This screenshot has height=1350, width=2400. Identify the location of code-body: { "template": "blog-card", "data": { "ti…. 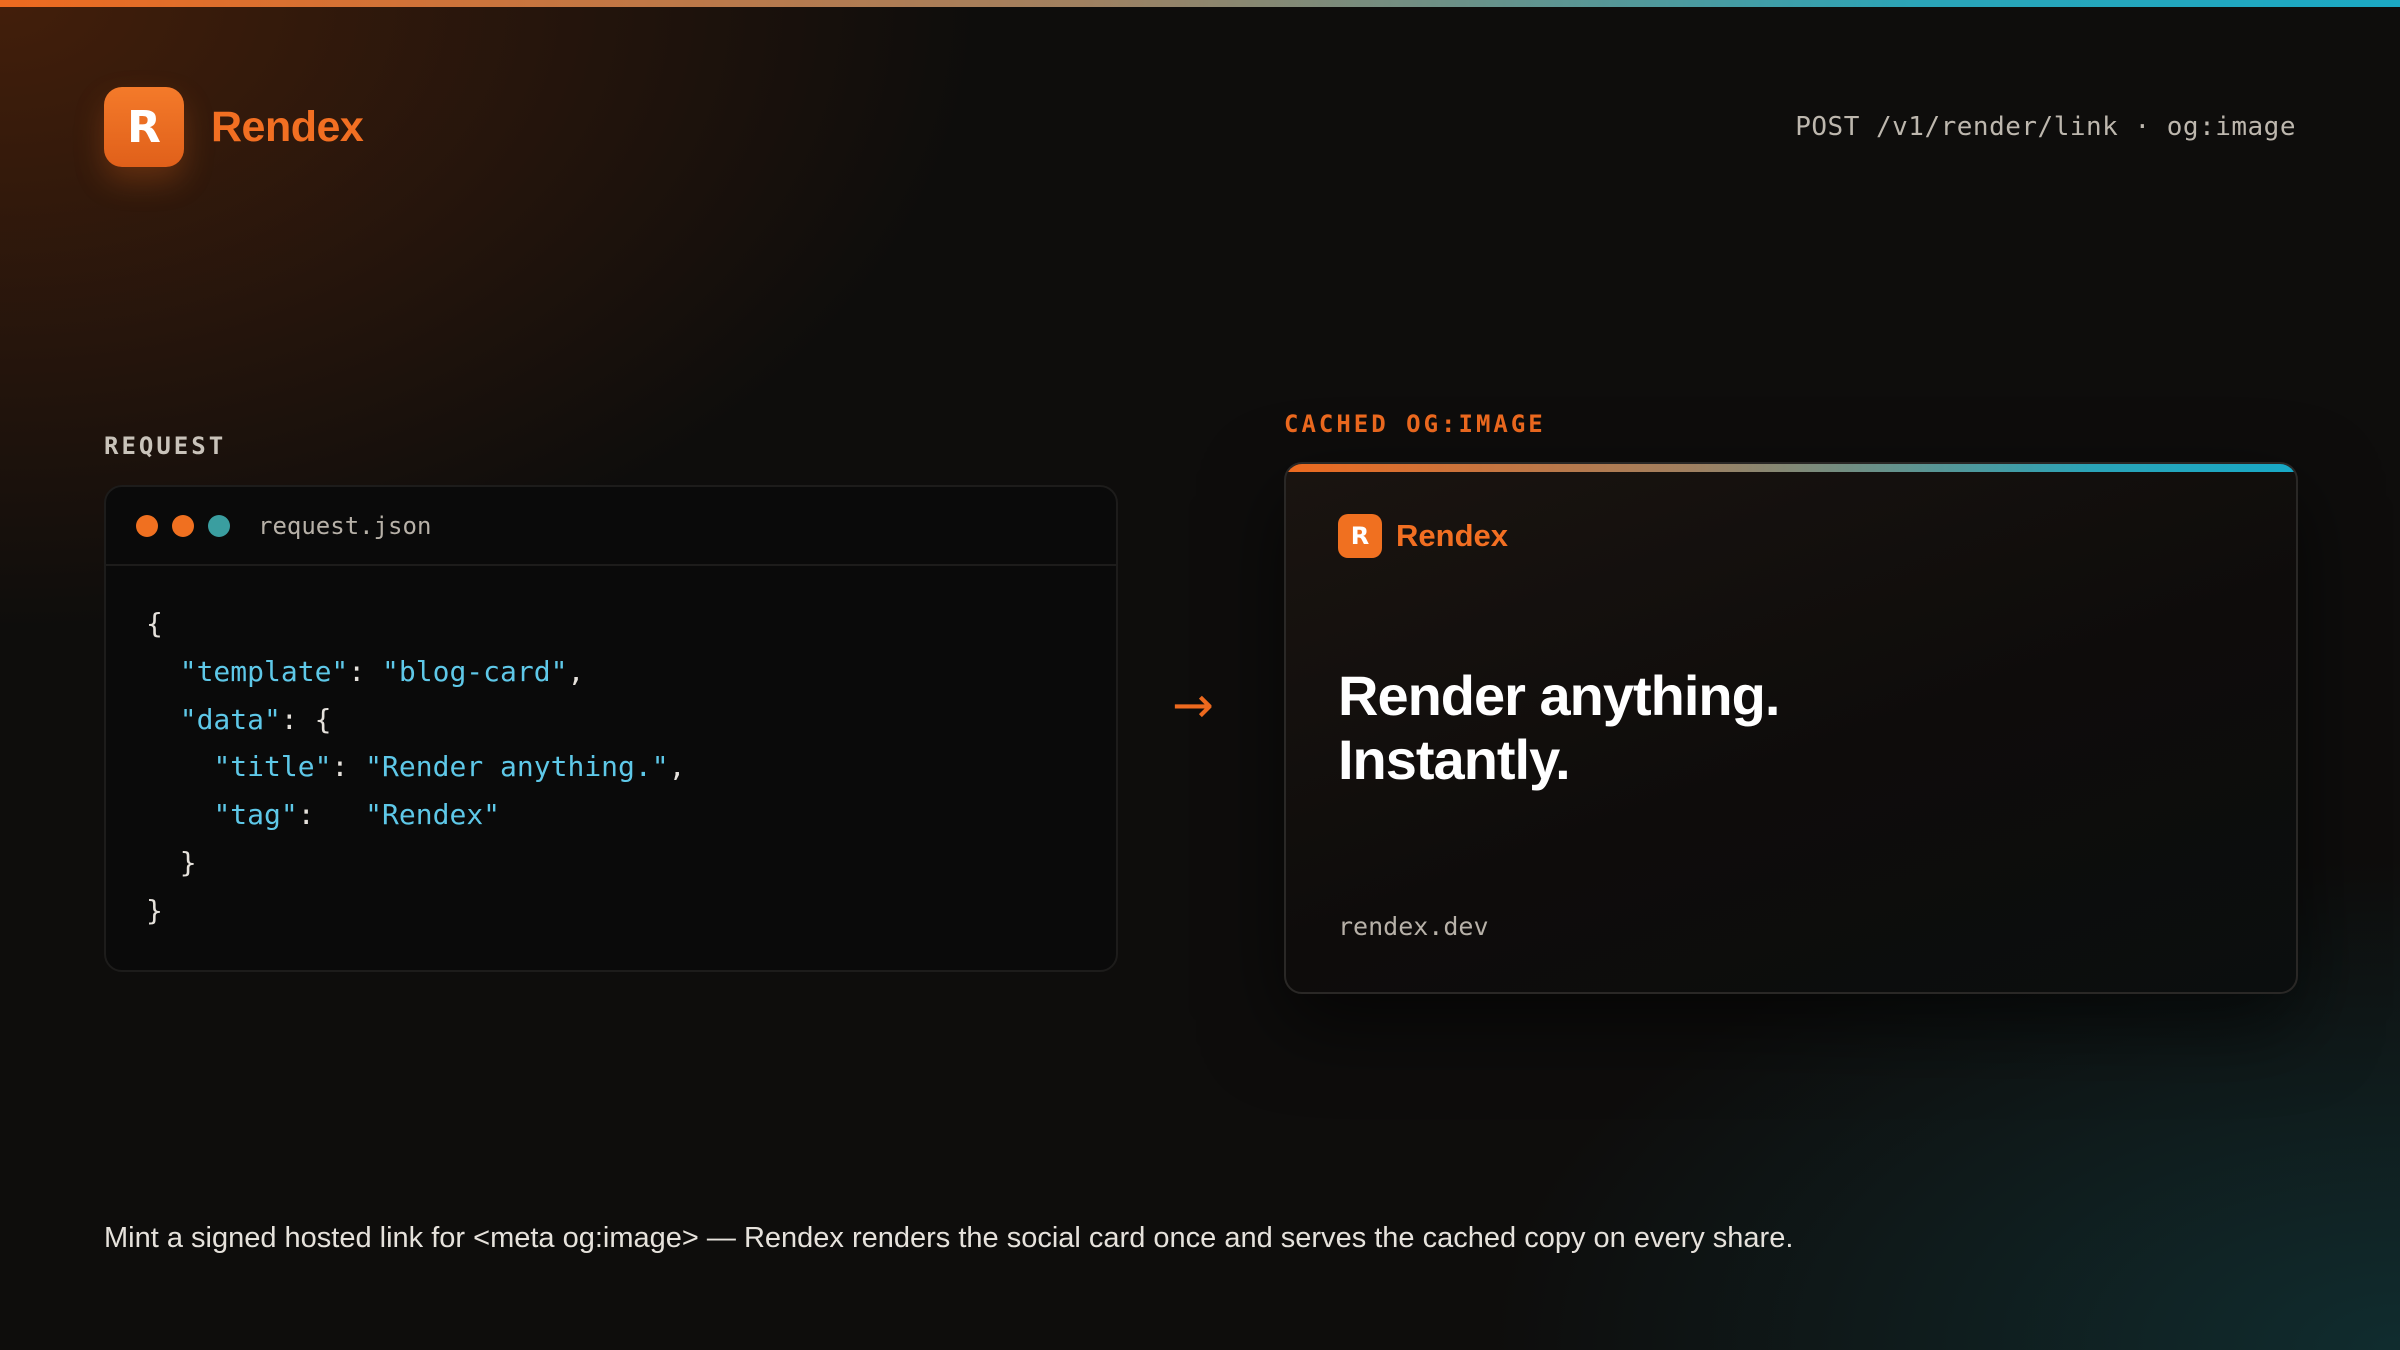
(611, 750).